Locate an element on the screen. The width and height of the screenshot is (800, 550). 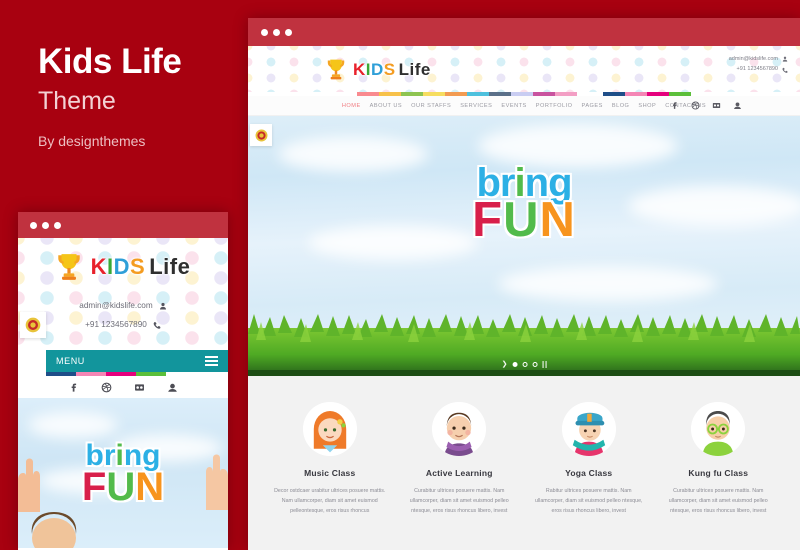
mobile-site-logo: KIDS Life is located at coordinates (123, 267).